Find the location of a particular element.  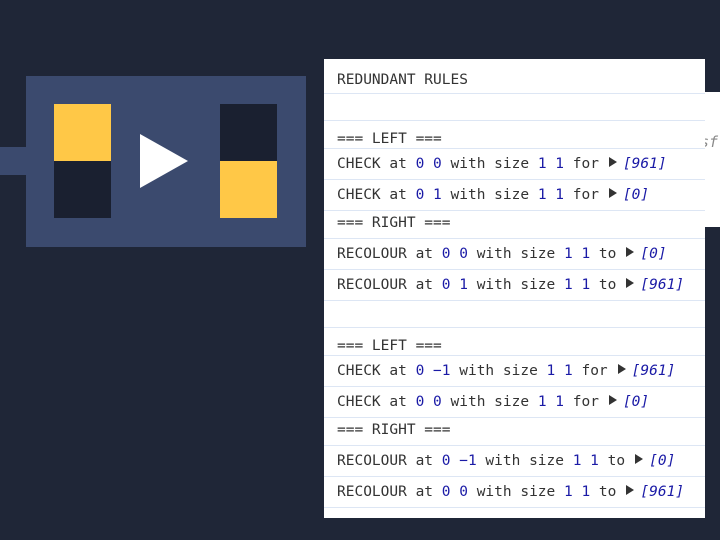

rule-row-text: RECOLOUR at 0 0 with size 1 1 to [0] is located at coordinates (502, 254).